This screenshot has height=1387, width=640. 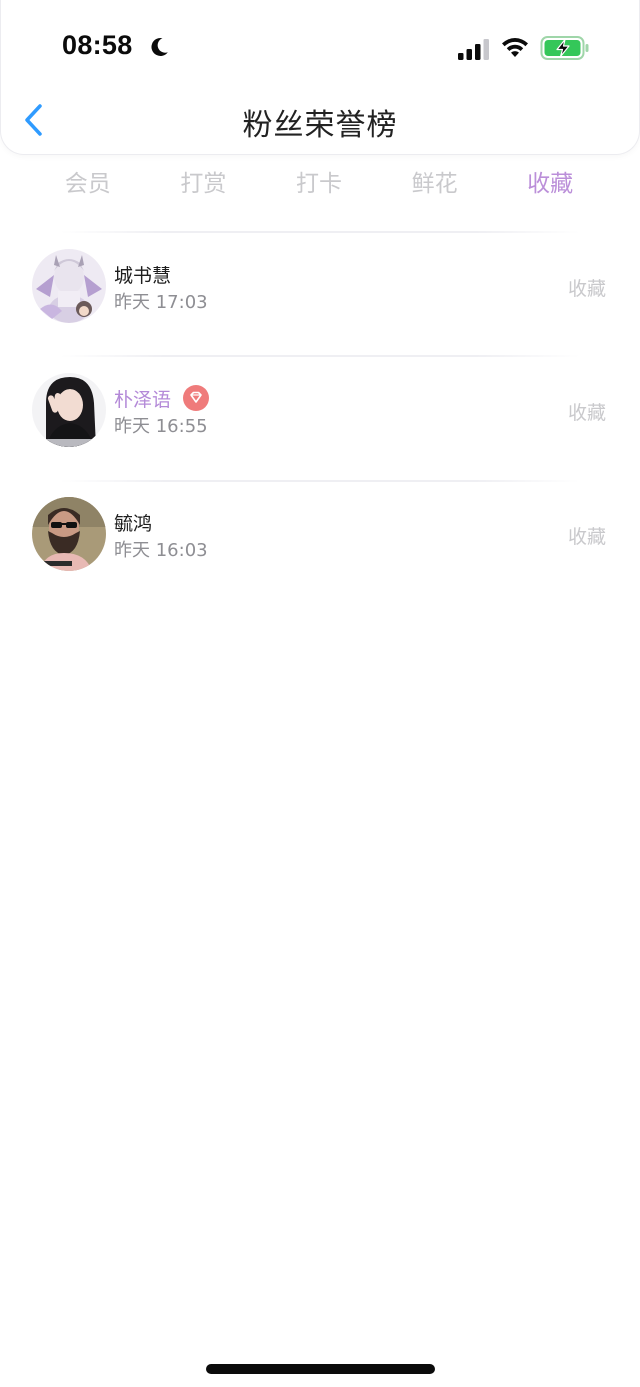 I want to click on fan-name: 城书慧, so click(x=143, y=276).